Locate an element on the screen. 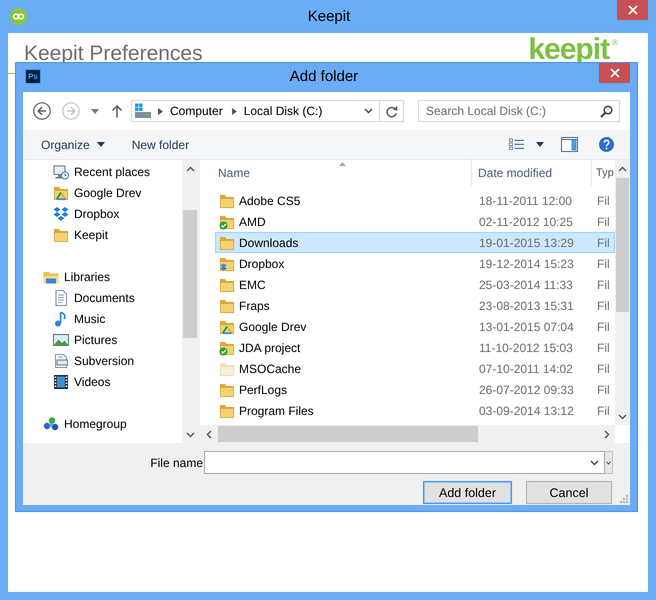 The width and height of the screenshot is (656, 600). breadcrumb-item: Computer is located at coordinates (196, 111).